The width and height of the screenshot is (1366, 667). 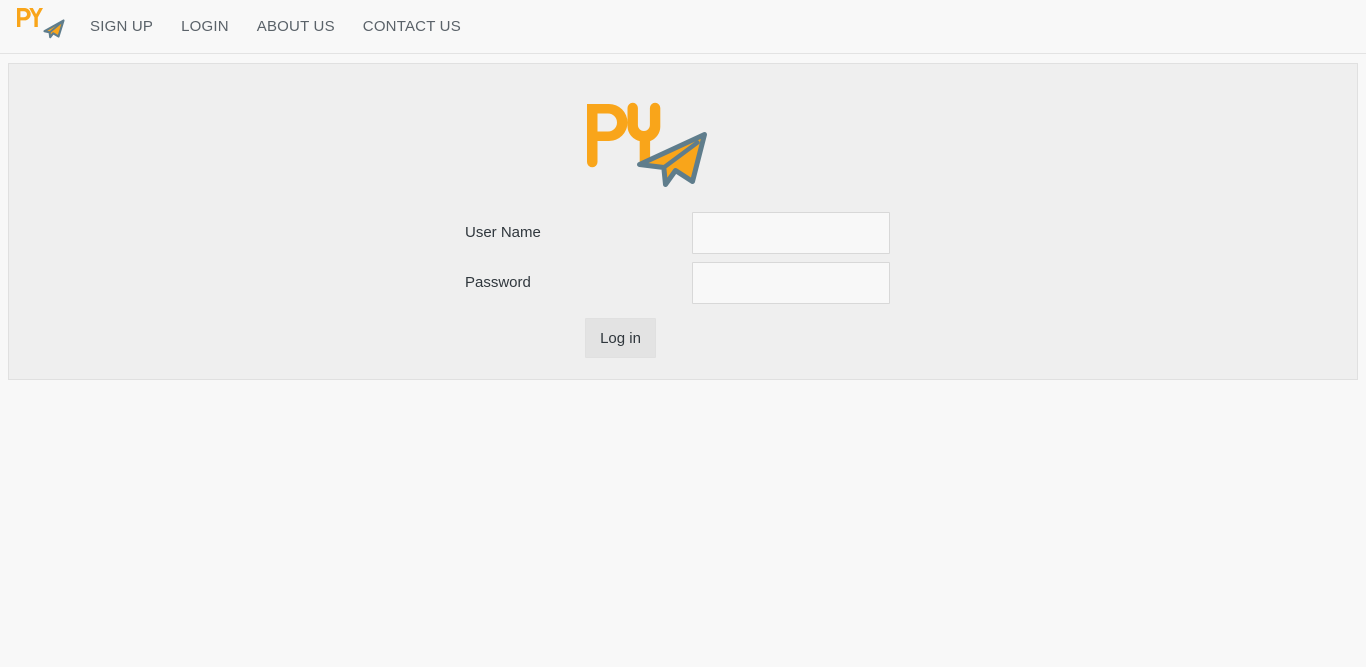 I want to click on password-input, so click(x=791, y=283).